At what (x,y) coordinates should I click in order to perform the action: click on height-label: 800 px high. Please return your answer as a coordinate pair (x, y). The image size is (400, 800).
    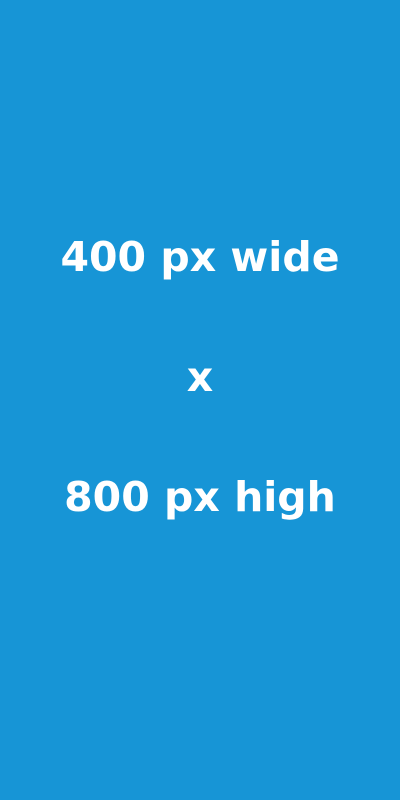
    Looking at the image, I should click on (200, 497).